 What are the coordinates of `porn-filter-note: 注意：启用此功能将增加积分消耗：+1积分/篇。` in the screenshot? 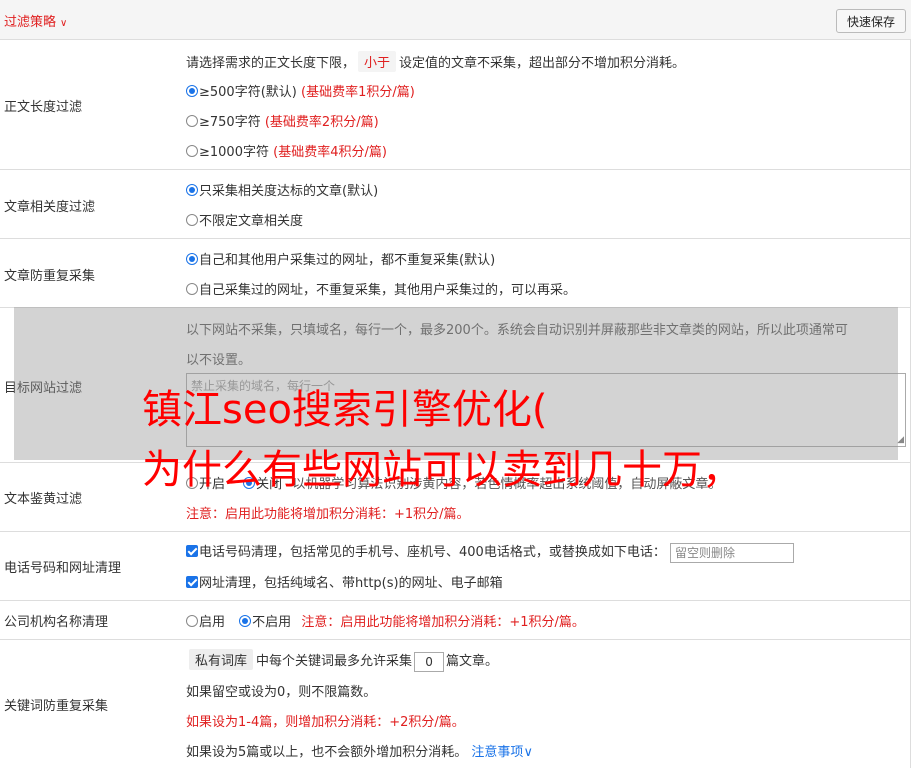 It's located at (328, 514).